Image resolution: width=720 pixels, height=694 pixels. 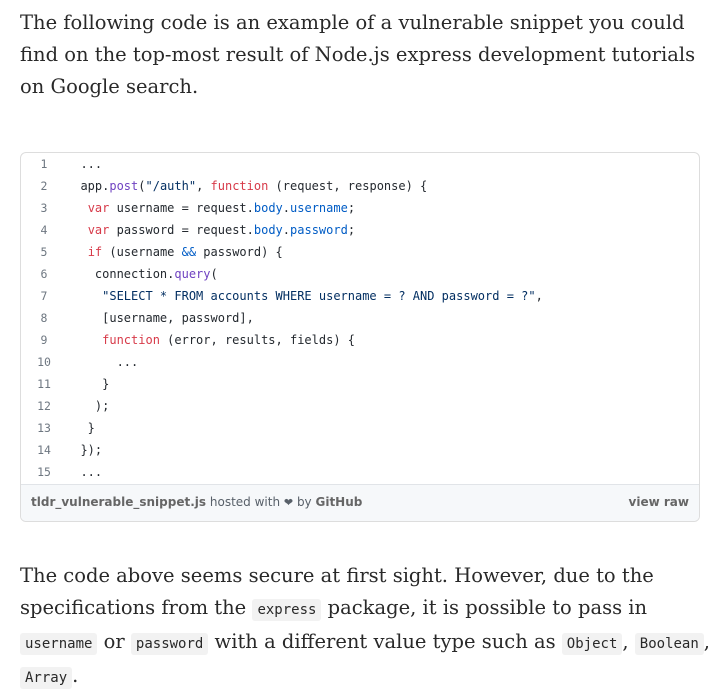 What do you see at coordinates (360, 208) in the screenshot?
I see `code-line: 3 var username = request.body.username;` at bounding box center [360, 208].